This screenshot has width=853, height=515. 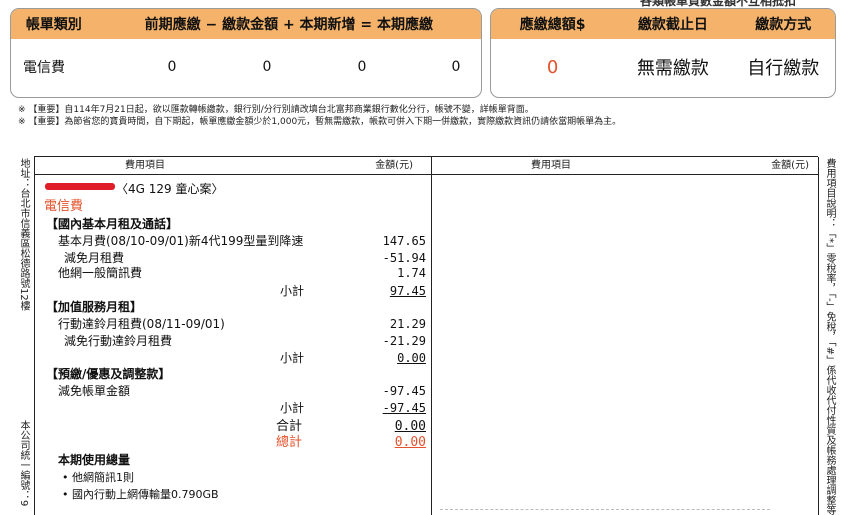 I want to click on total-label: 總計, so click(x=289, y=442).